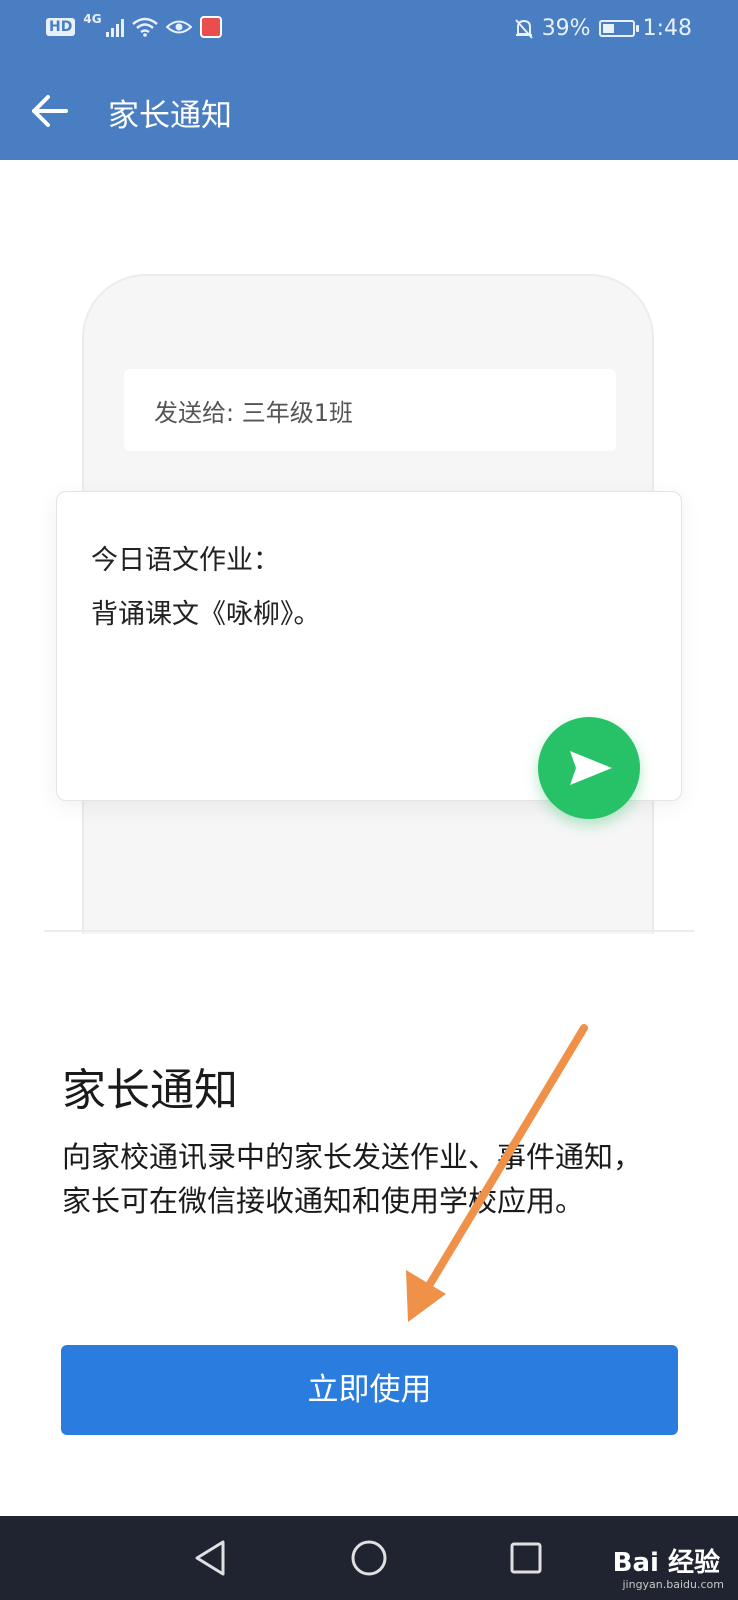  I want to click on app-notification-icon, so click(210, 27).